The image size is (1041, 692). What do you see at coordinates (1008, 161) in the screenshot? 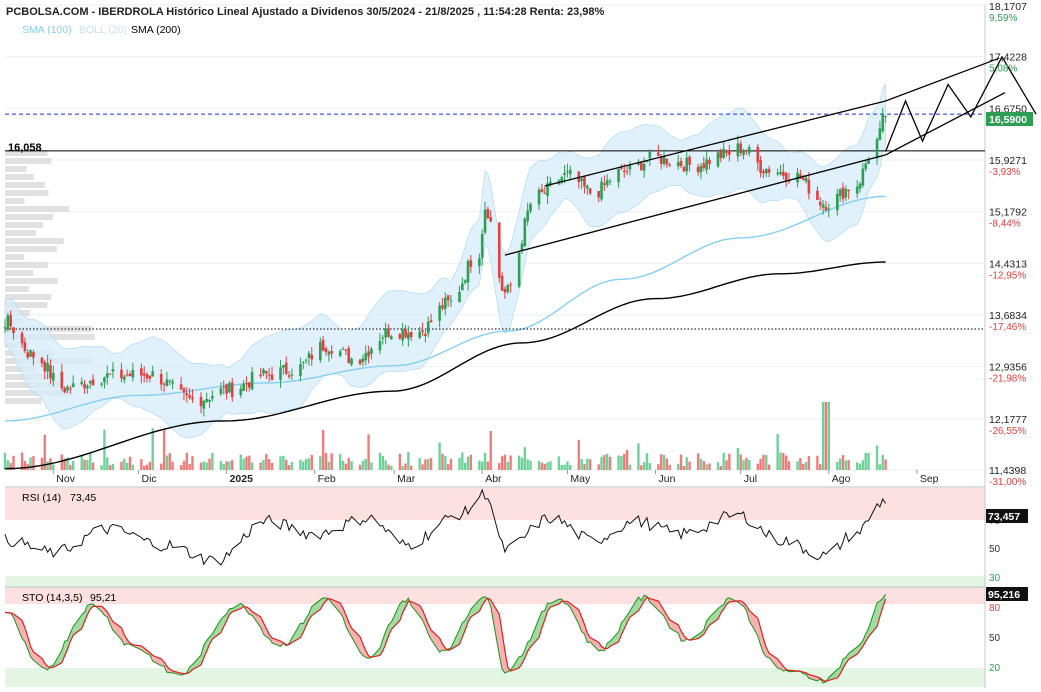
I see `y-tick-label: 15,9271` at bounding box center [1008, 161].